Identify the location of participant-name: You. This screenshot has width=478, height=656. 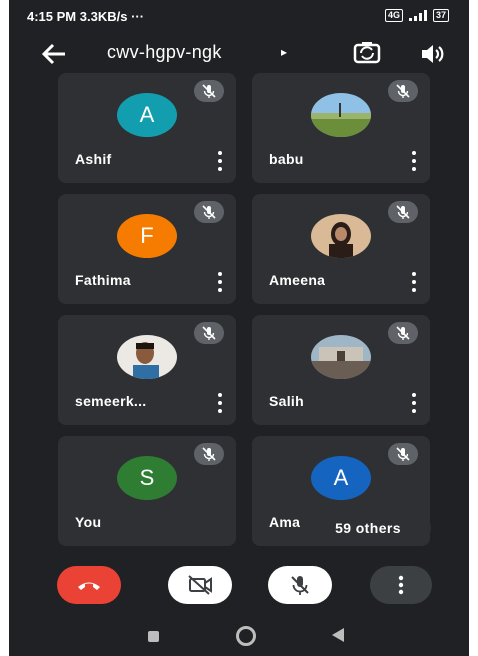
(88, 522).